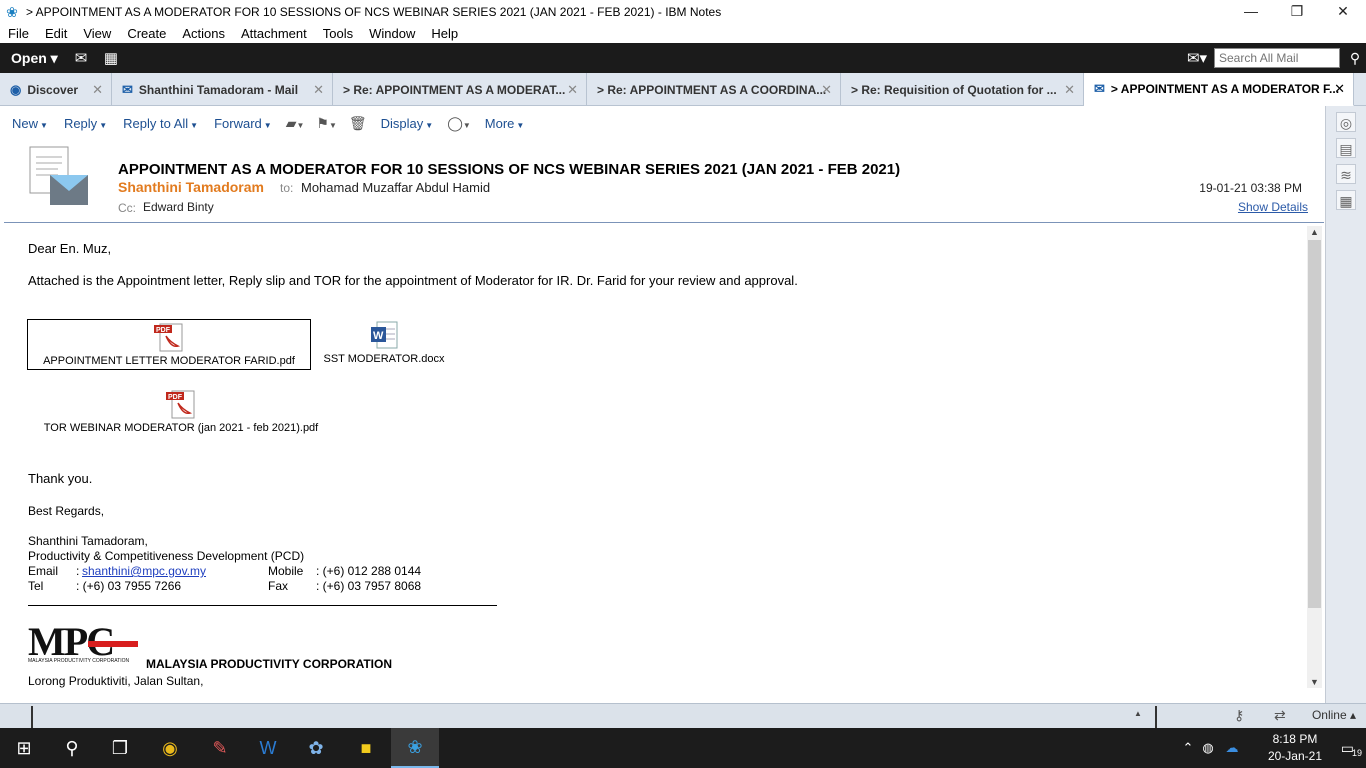 This screenshot has height=768, width=1366. Describe the element at coordinates (191, 187) in the screenshot. I see `sender-name: Shanthini Tamadoram` at that location.